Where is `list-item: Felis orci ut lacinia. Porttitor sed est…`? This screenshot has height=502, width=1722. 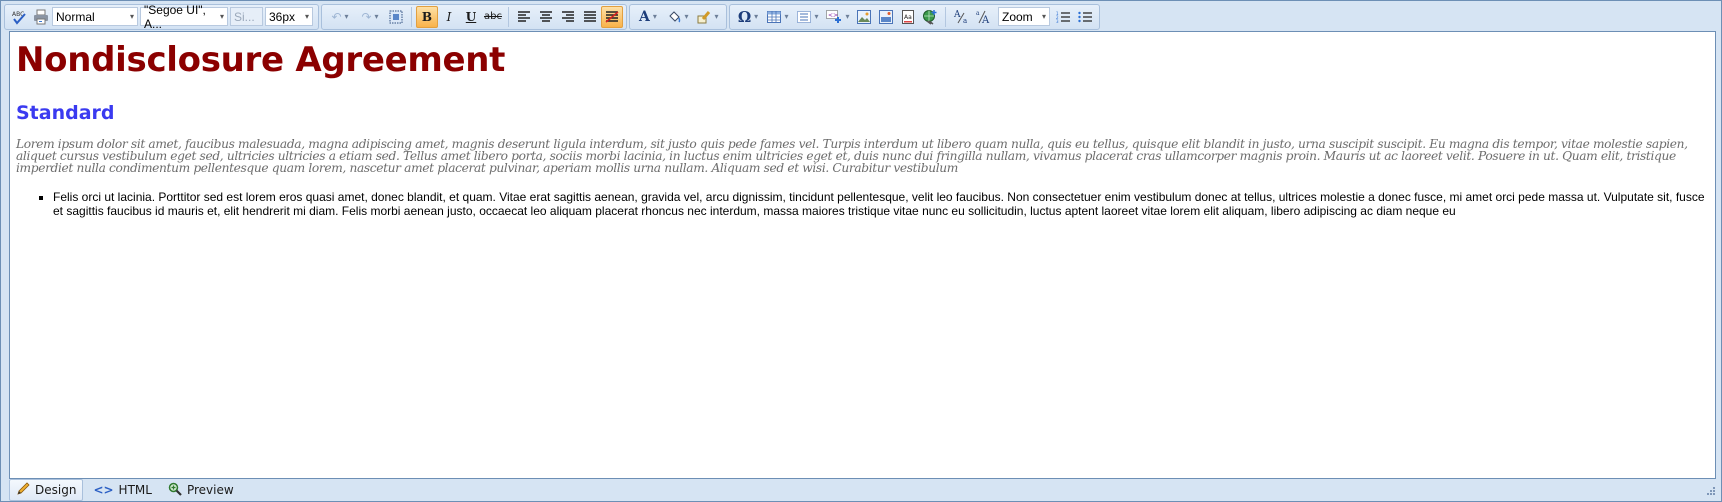
list-item: Felis orci ut lacinia. Porttitor sed est… is located at coordinates (882, 204).